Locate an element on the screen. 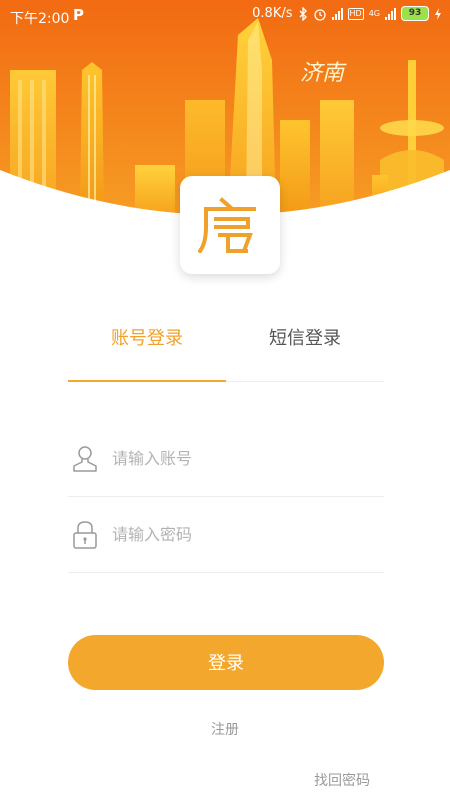  signal-strength-icon is located at coordinates (337, 13).